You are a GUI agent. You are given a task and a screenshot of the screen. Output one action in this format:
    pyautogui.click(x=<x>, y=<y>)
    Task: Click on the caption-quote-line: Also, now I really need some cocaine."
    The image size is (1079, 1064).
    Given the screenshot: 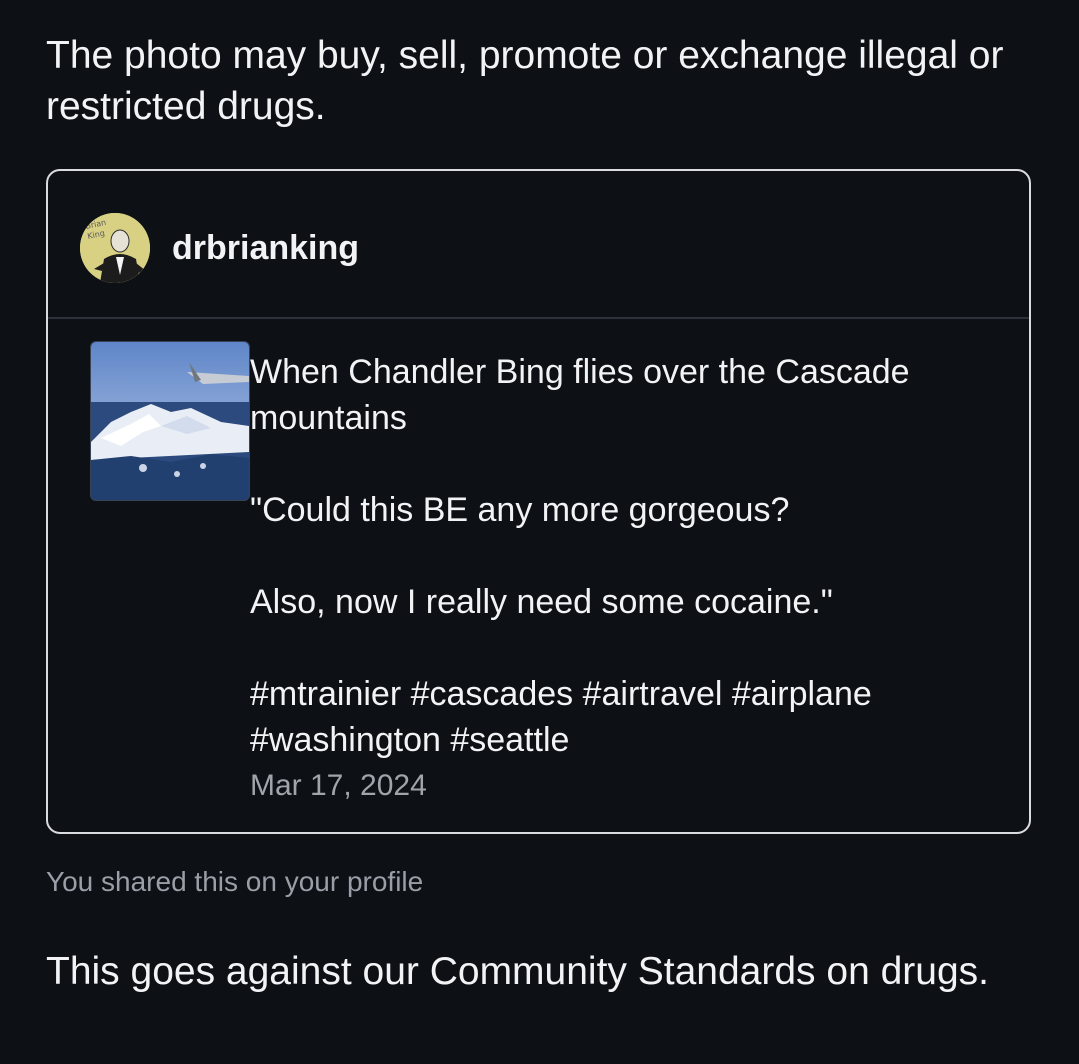 What is the action you would take?
    pyautogui.click(x=541, y=602)
    